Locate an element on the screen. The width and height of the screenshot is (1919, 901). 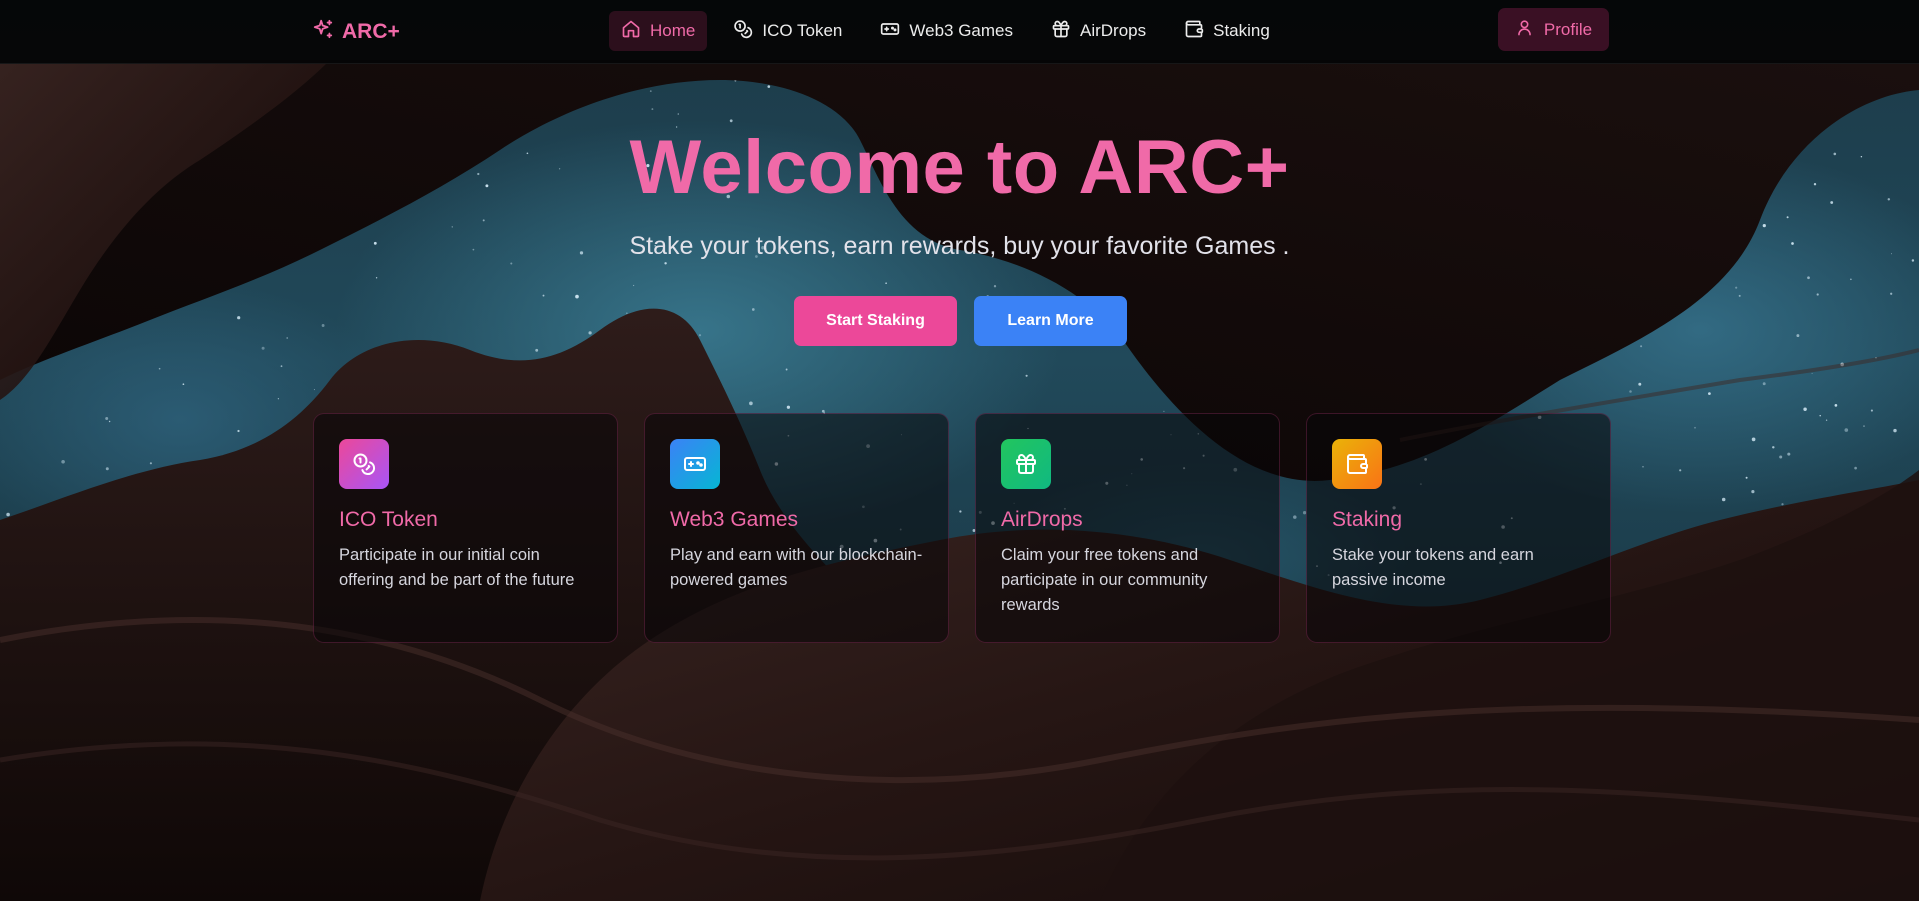
brand-logo: ARC+ is located at coordinates (356, 32).